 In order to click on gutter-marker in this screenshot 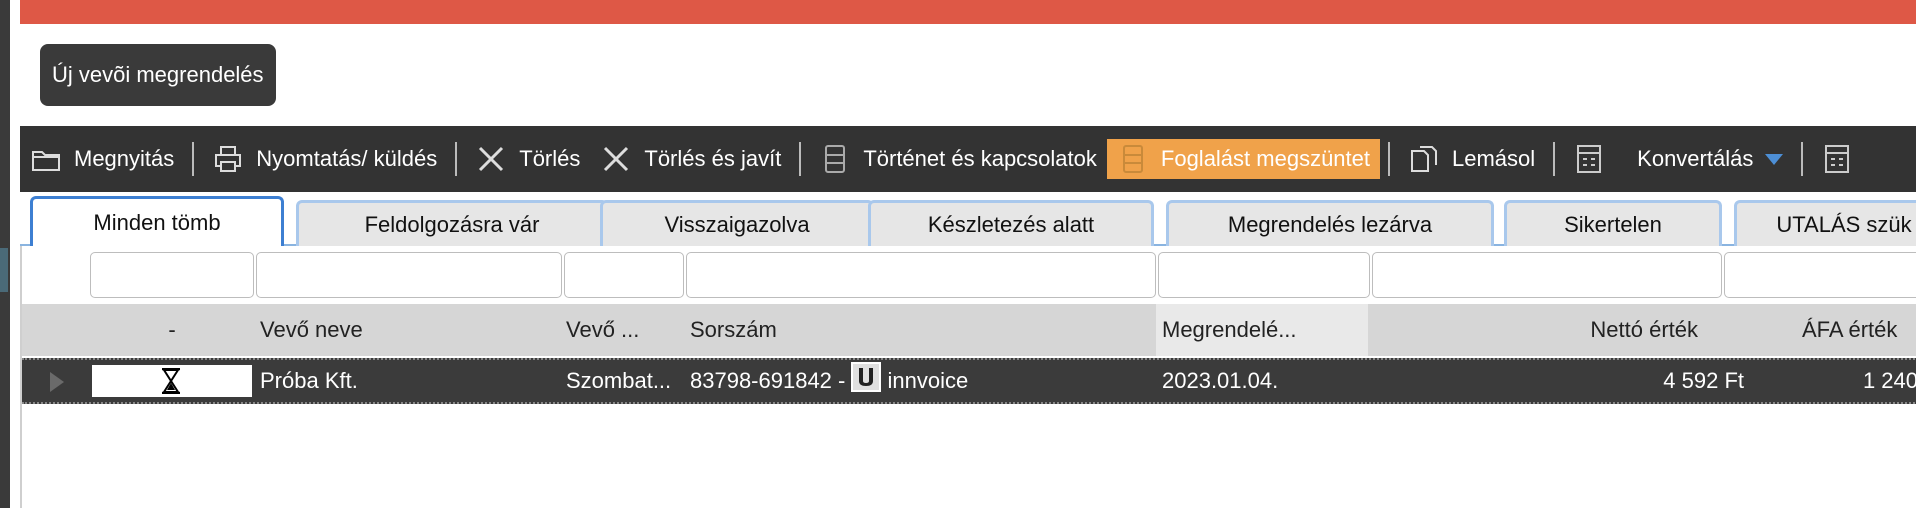, I will do `click(4, 270)`.